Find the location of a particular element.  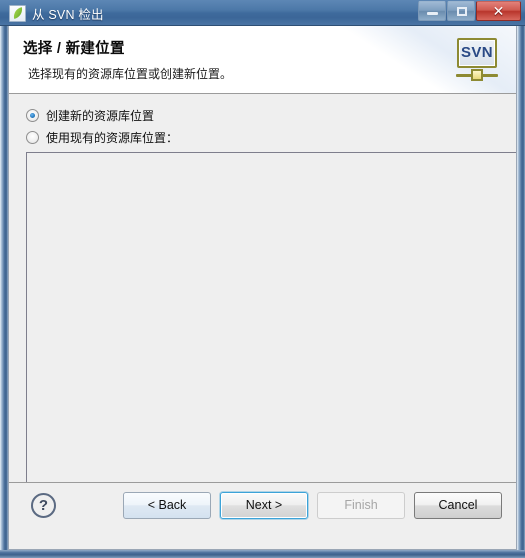

dialog-footer: ? < Back Next > Finish Cancel is located at coordinates (262, 515).